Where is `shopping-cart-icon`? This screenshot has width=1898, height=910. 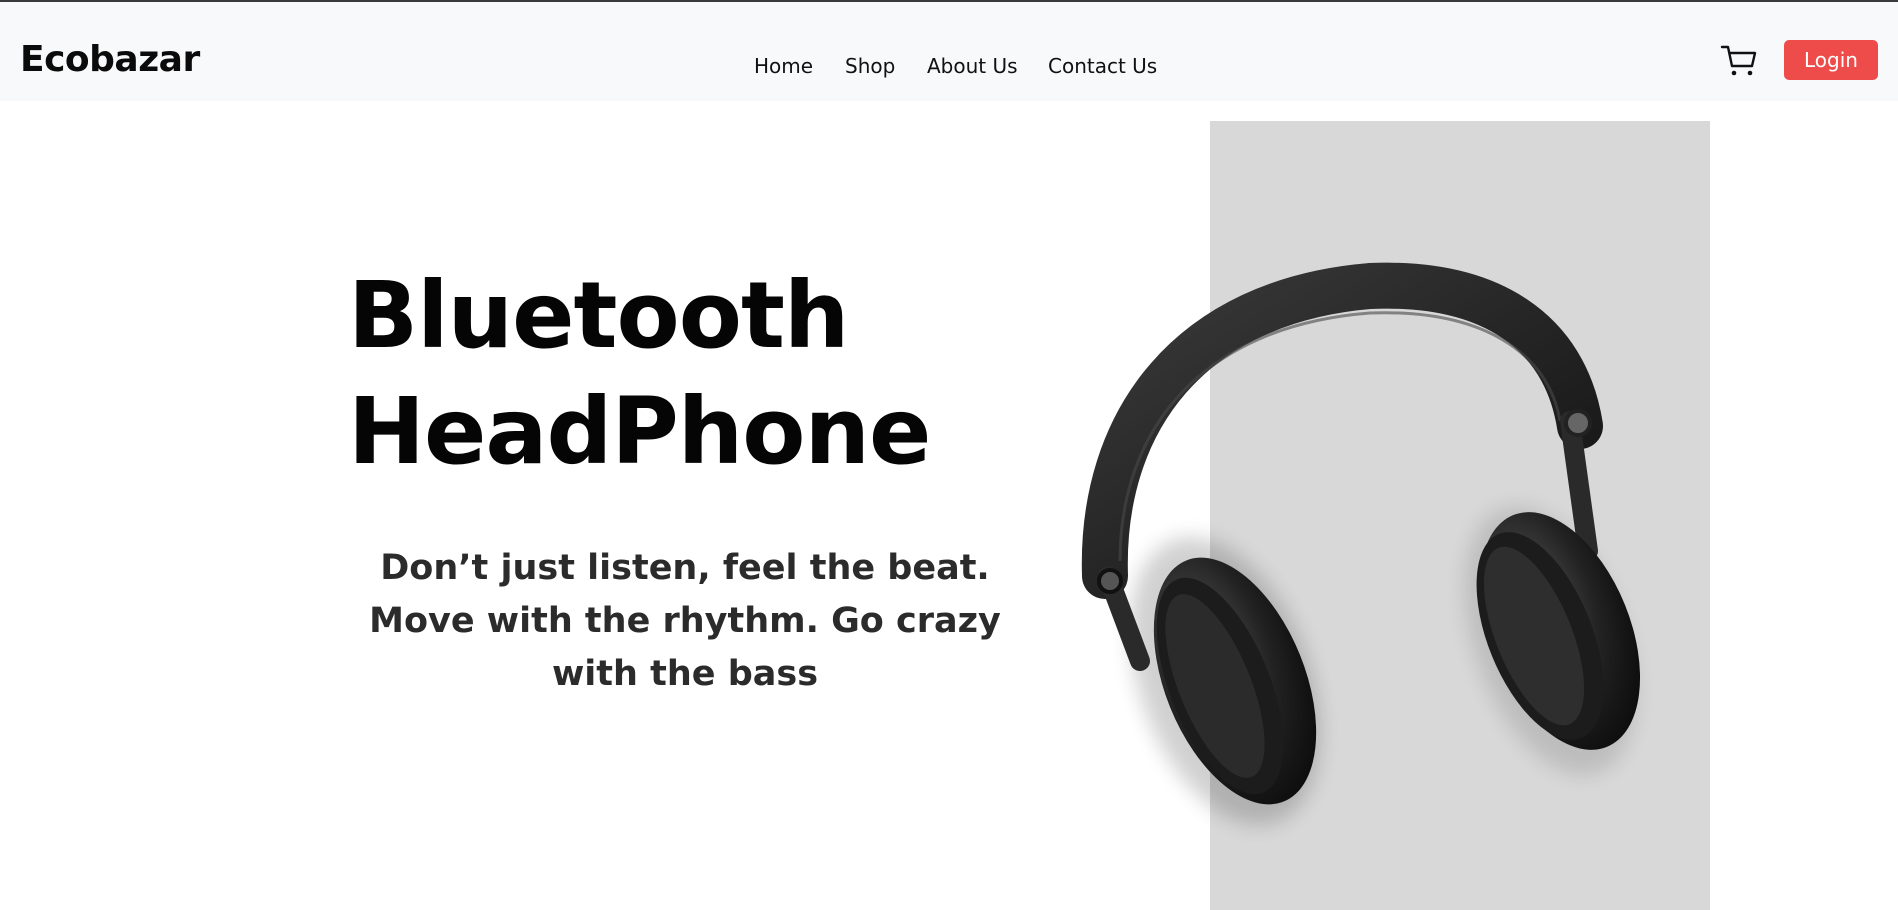 shopping-cart-icon is located at coordinates (1739, 60).